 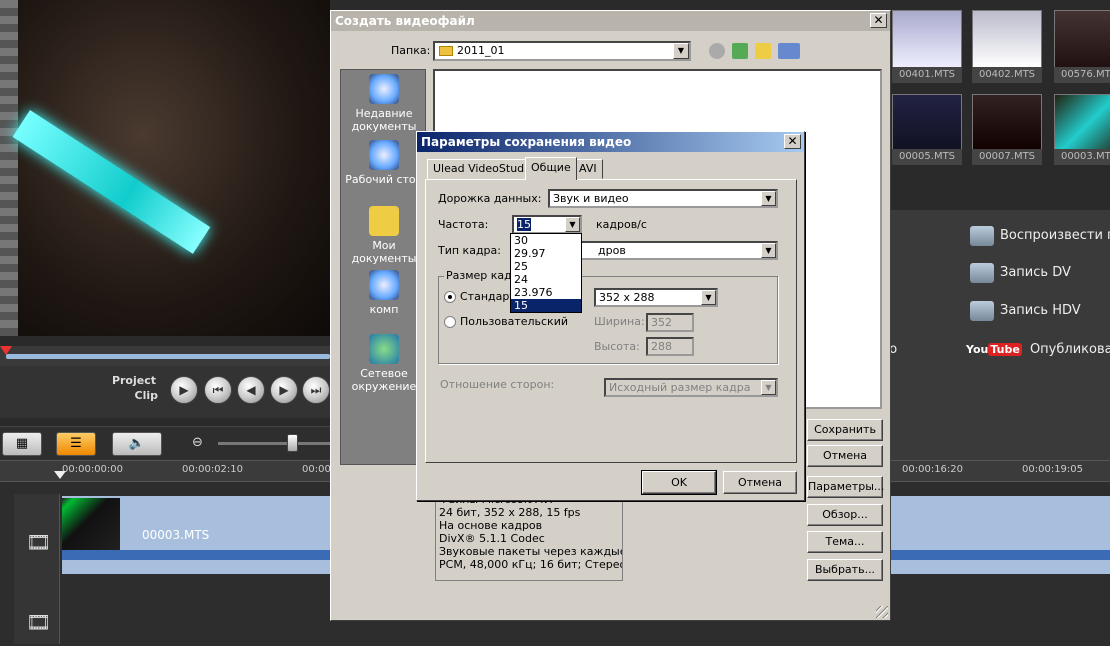 I want to click on frame-rate-select: 15 ▼, so click(x=547, y=224).